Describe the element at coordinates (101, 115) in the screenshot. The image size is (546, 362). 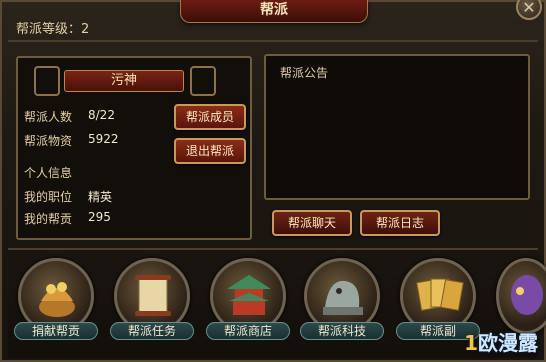
I see `members-value: 8/22` at that location.